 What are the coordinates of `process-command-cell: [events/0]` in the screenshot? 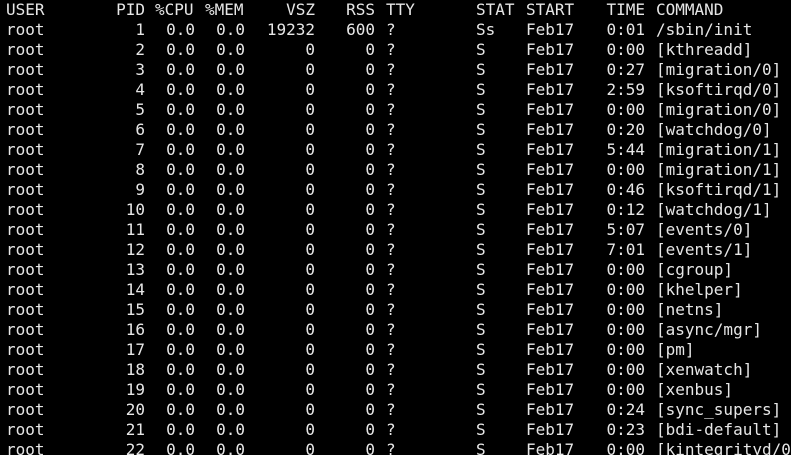 It's located at (704, 229).